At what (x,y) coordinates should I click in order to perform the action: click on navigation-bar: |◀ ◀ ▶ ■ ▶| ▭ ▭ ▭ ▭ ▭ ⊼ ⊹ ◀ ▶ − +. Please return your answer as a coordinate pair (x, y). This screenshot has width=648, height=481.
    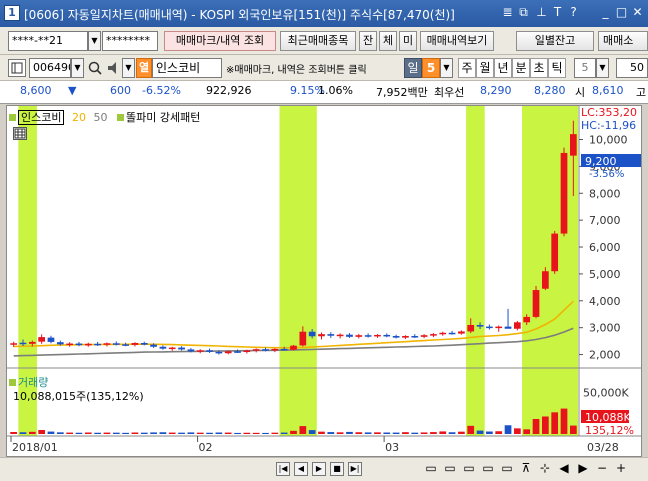
    Looking at the image, I should click on (324, 469).